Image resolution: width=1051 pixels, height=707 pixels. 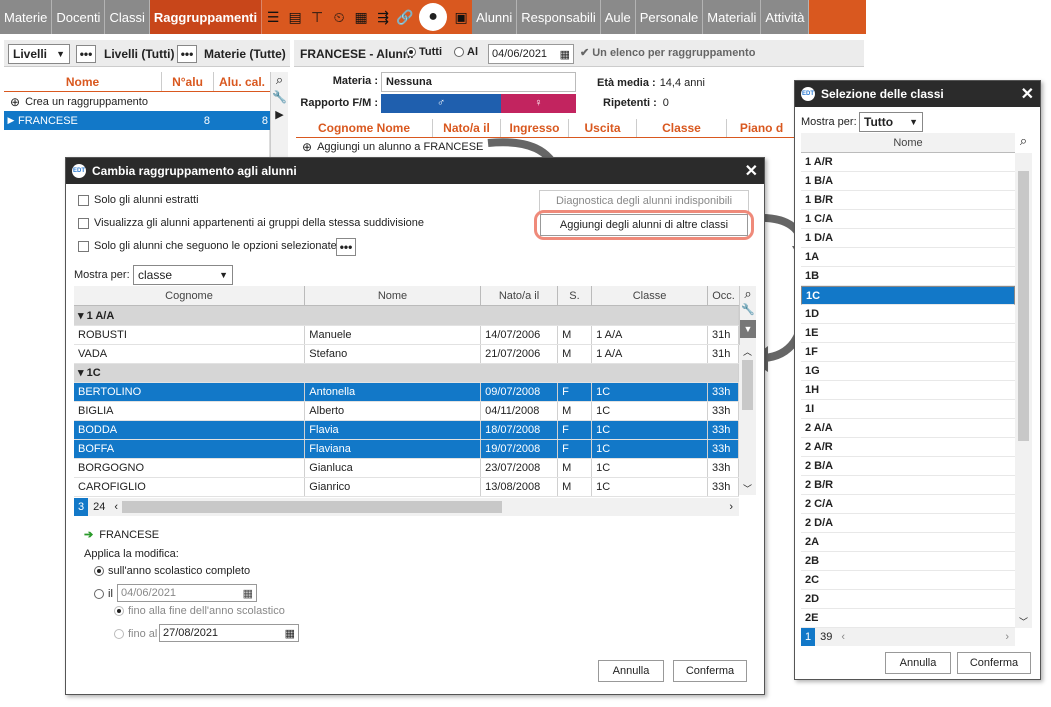 What do you see at coordinates (908, 352) in the screenshot?
I see `list-item: 1F` at bounding box center [908, 352].